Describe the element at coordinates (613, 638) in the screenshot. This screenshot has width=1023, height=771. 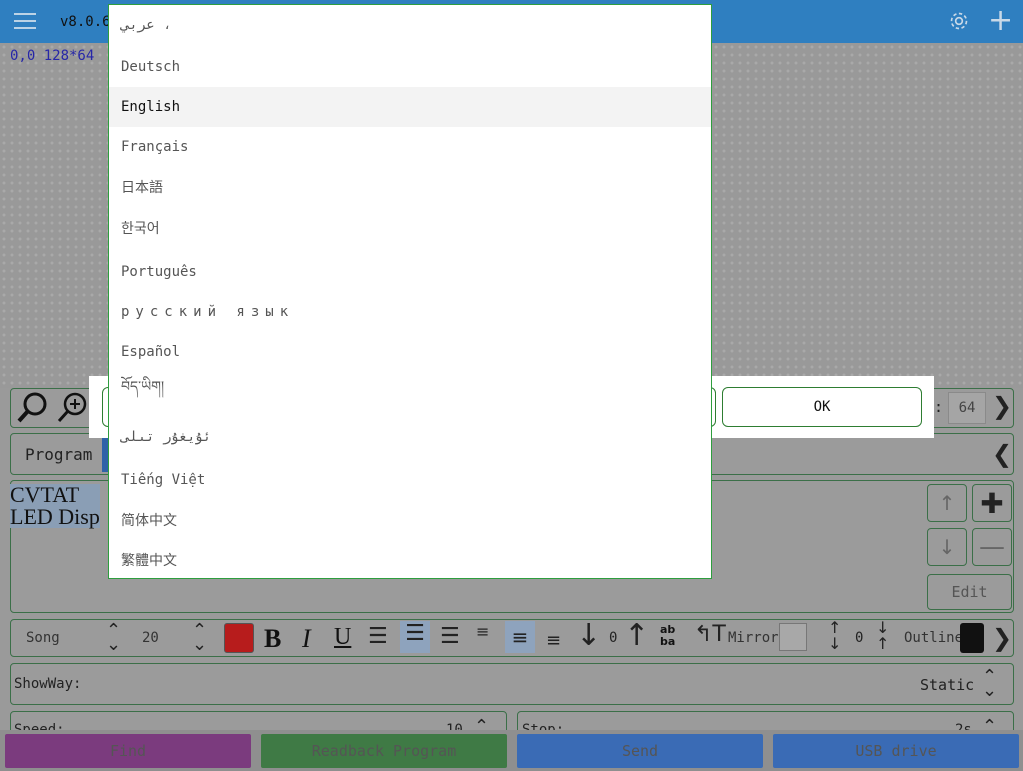
I see `move-value: 0` at that location.